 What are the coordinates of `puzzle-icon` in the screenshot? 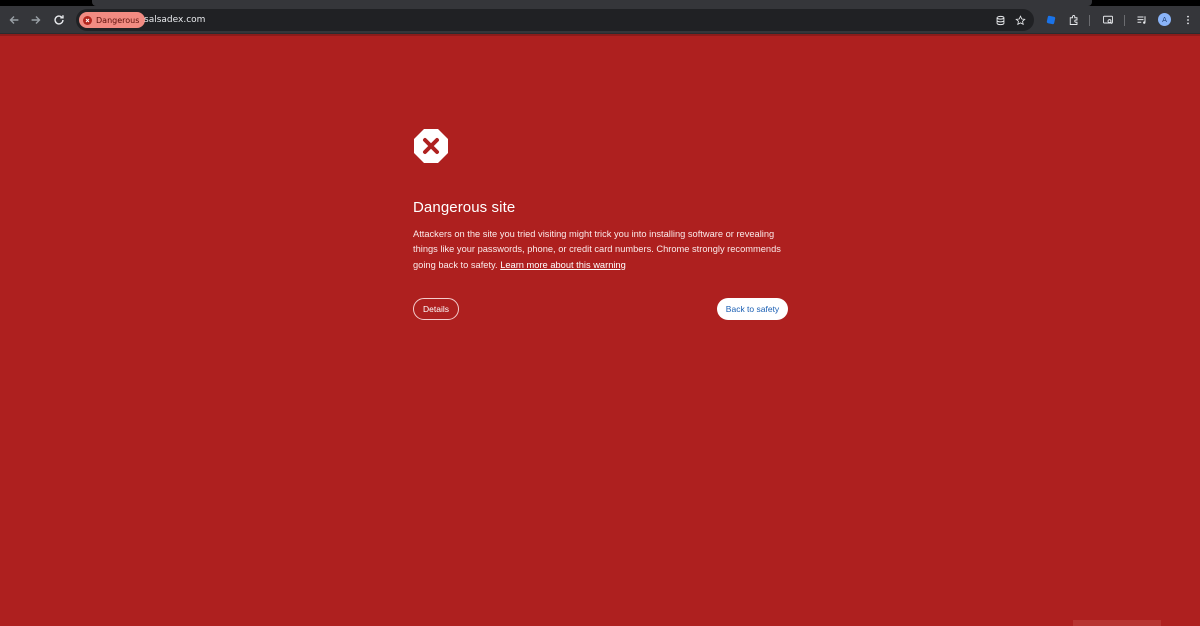 It's located at (1073, 20).